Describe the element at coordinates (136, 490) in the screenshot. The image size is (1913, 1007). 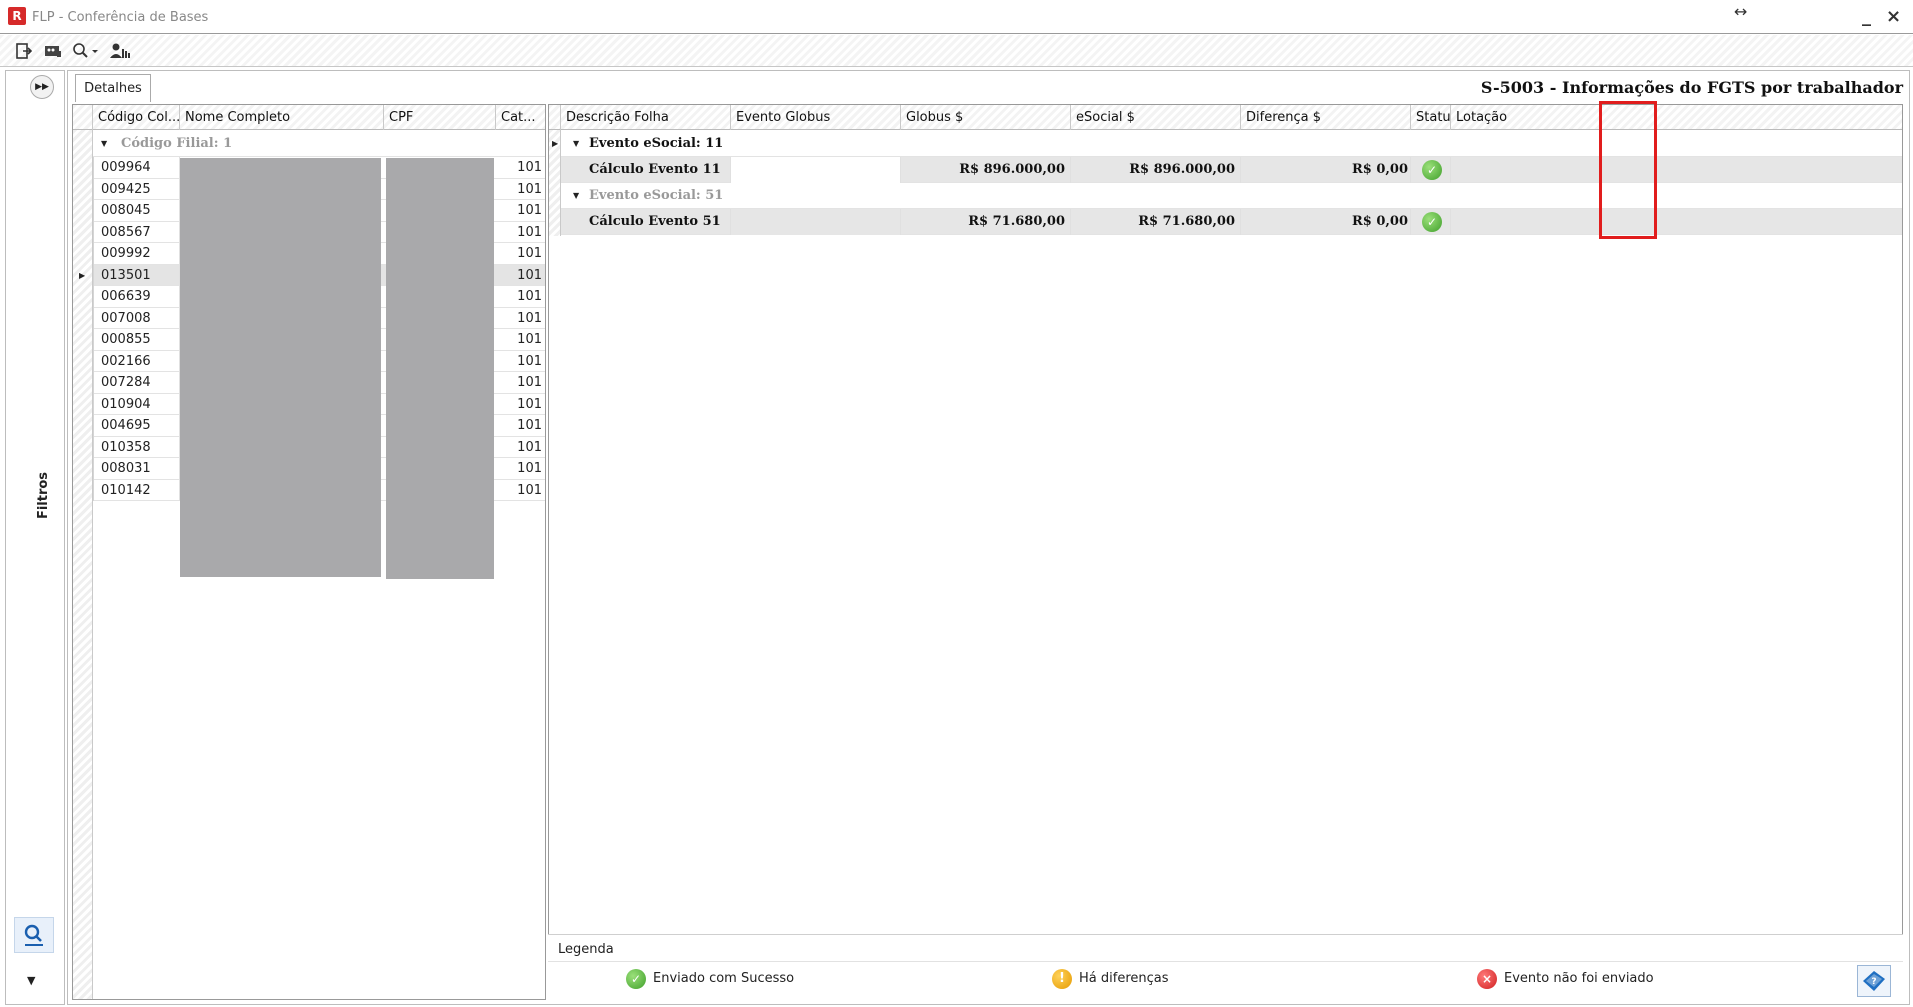
I see `cell-codigo: 010142` at that location.